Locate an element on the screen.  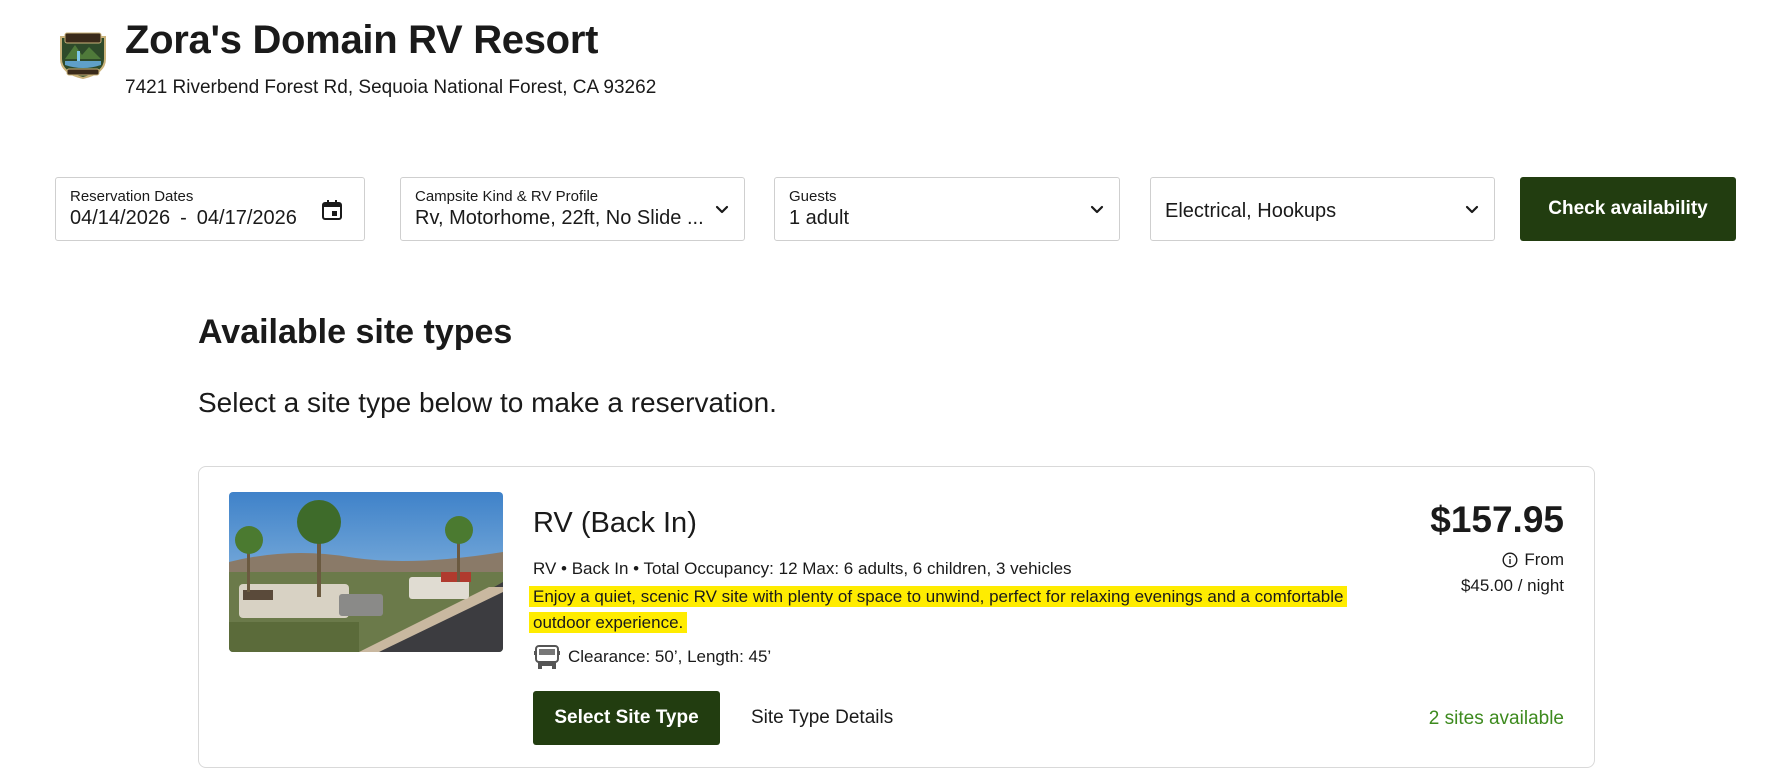
amenities-select: Electrical, Hookups is located at coordinates (1322, 209).